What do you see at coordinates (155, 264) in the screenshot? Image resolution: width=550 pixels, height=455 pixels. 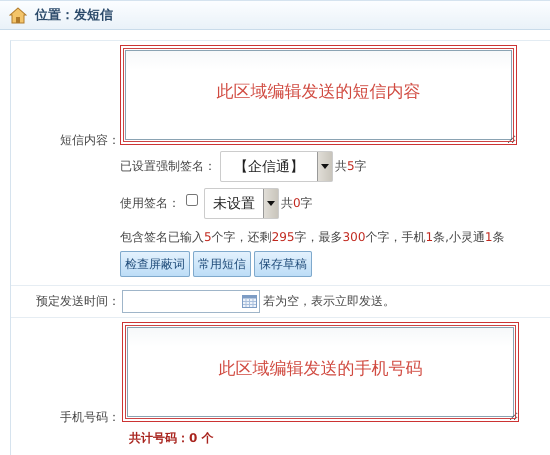 I see `action-button: 检查屏蔽词` at bounding box center [155, 264].